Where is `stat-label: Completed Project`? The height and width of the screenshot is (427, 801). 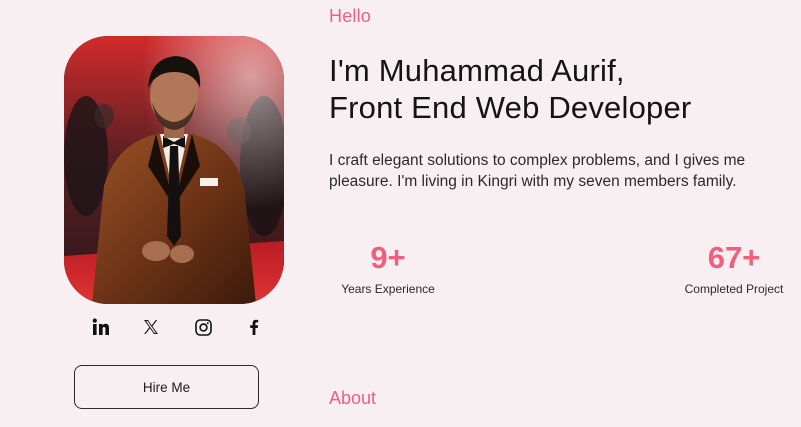
stat-label: Completed Project is located at coordinates (734, 289).